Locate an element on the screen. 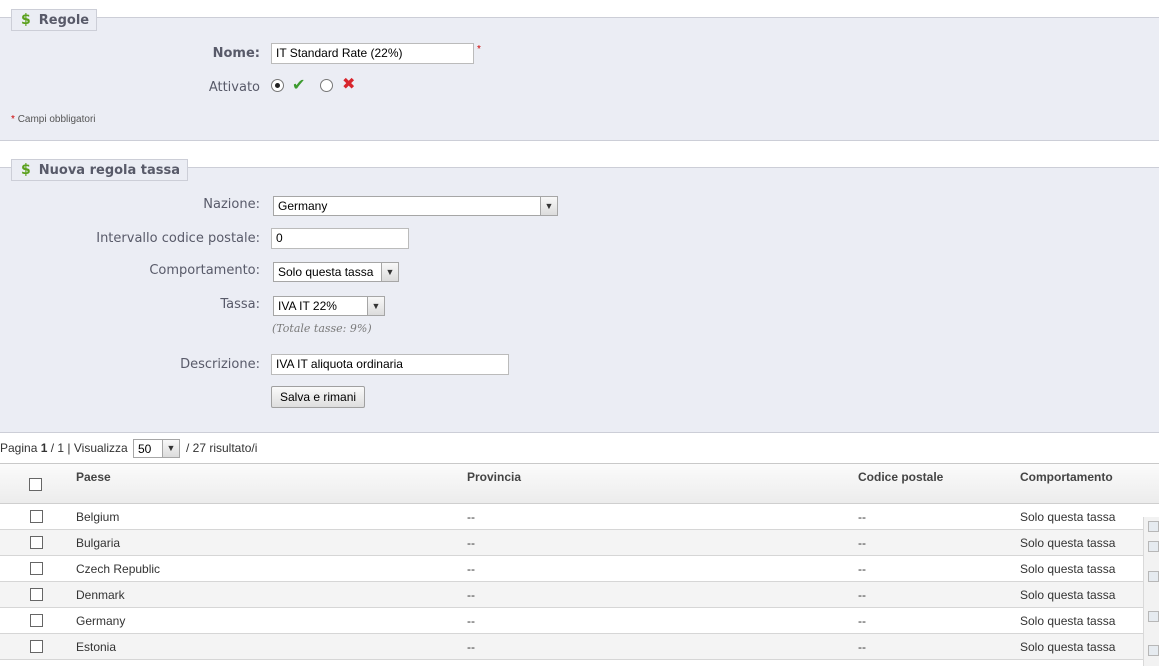 This screenshot has height=666, width=1159. rules-legend: $ Regole is located at coordinates (54, 20).